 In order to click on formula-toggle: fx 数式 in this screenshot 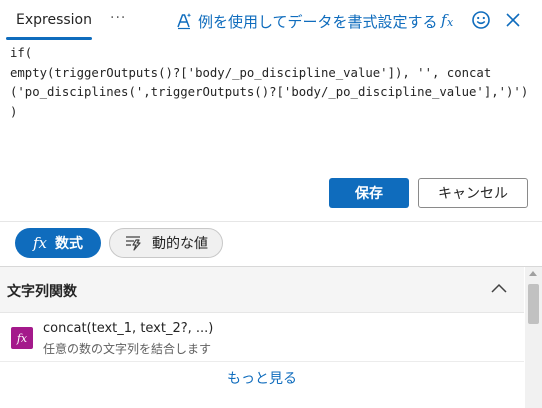, I will do `click(58, 243)`.